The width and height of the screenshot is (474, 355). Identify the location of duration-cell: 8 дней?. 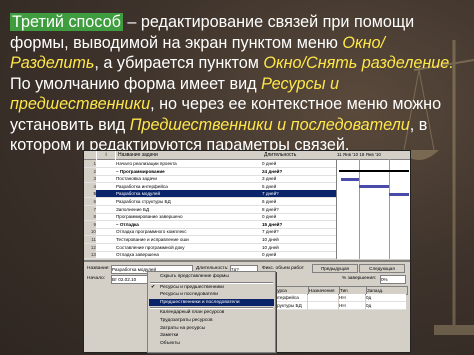
(292, 209).